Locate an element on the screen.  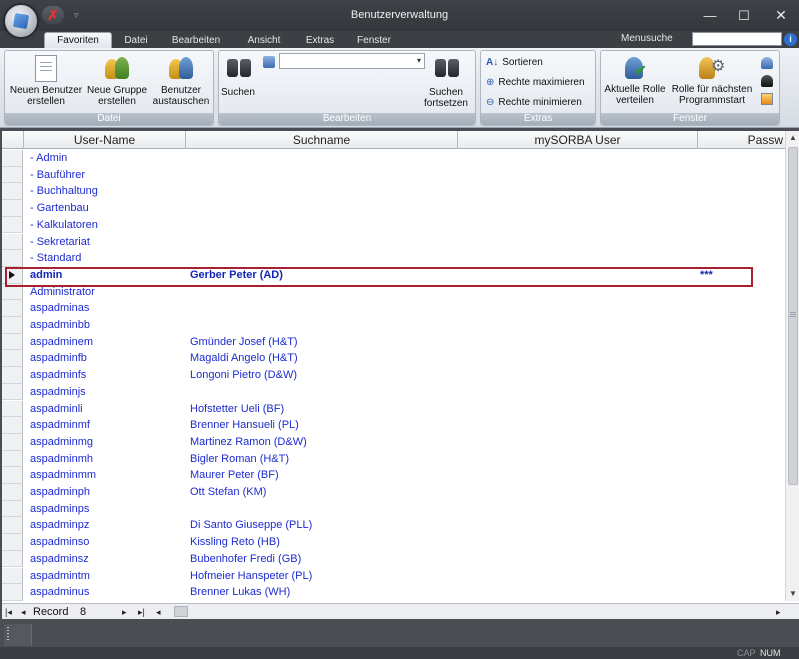
maximize-rights-button: ⊕ Rechte maximieren is located at coordinates (535, 82).